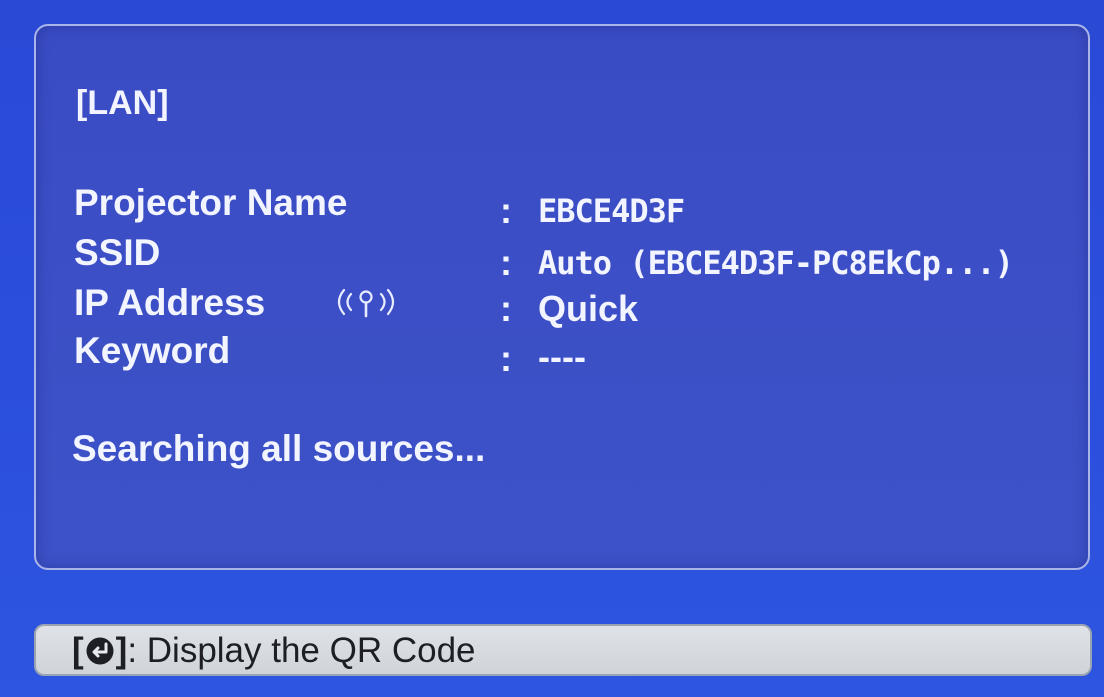  What do you see at coordinates (588, 308) in the screenshot?
I see `ip-address-value: Quick` at bounding box center [588, 308].